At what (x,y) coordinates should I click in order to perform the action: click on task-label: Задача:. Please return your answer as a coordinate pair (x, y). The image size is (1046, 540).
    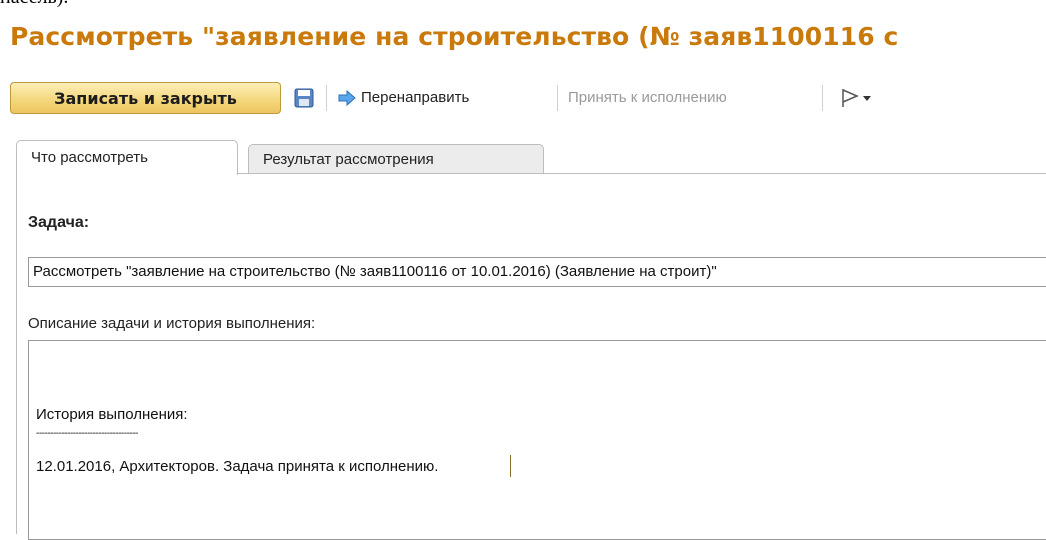
    Looking at the image, I should click on (59, 222).